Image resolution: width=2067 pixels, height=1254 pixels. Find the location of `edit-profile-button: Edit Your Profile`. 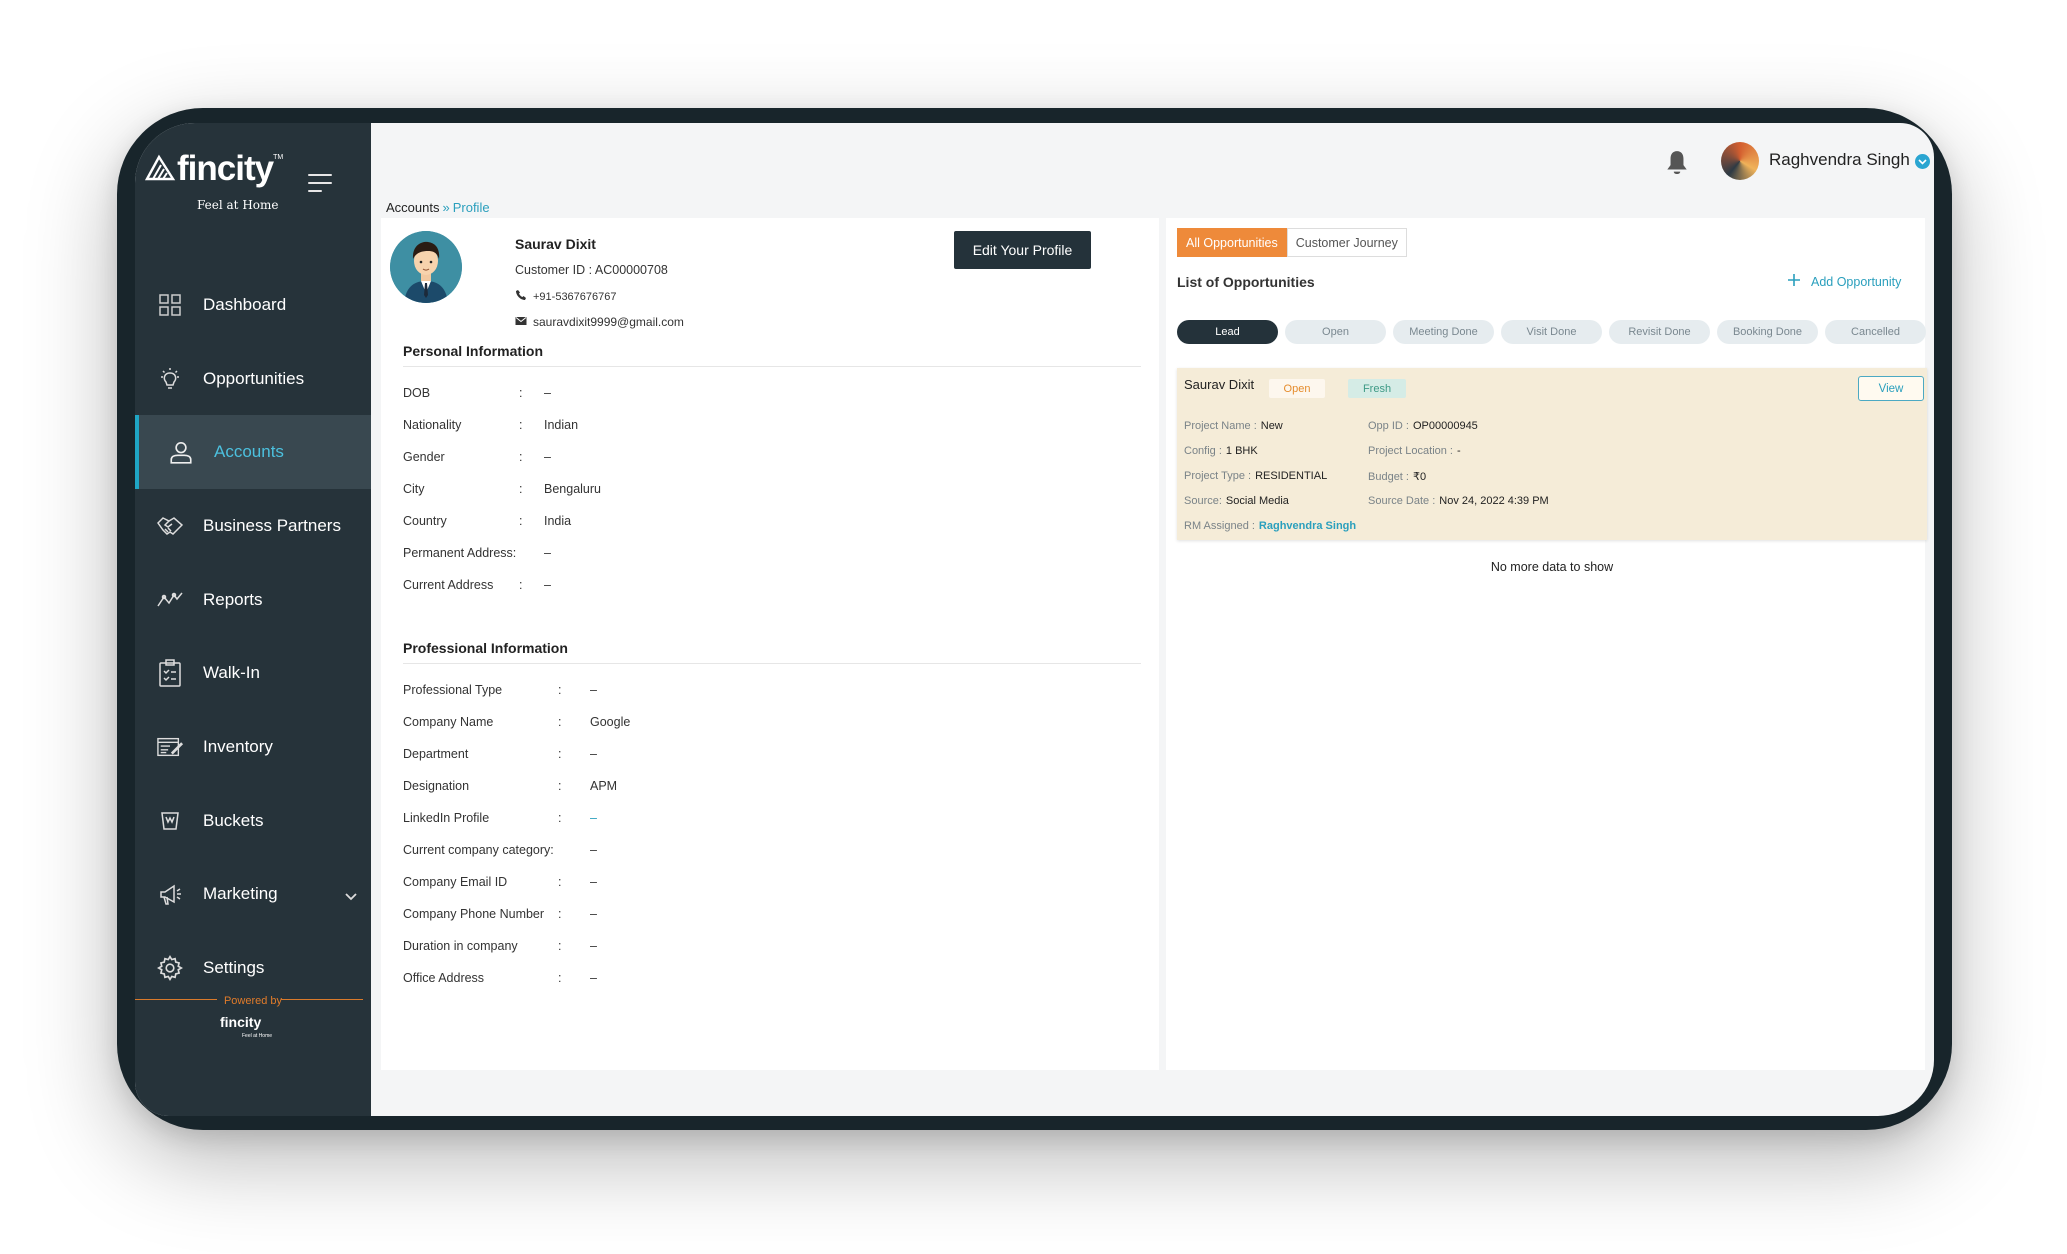

edit-profile-button: Edit Your Profile is located at coordinates (1022, 250).